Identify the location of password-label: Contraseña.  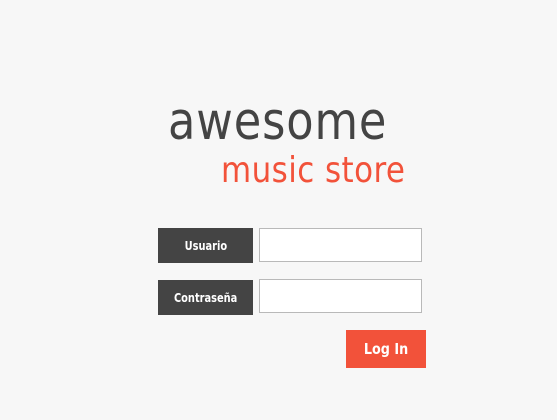
(205, 297).